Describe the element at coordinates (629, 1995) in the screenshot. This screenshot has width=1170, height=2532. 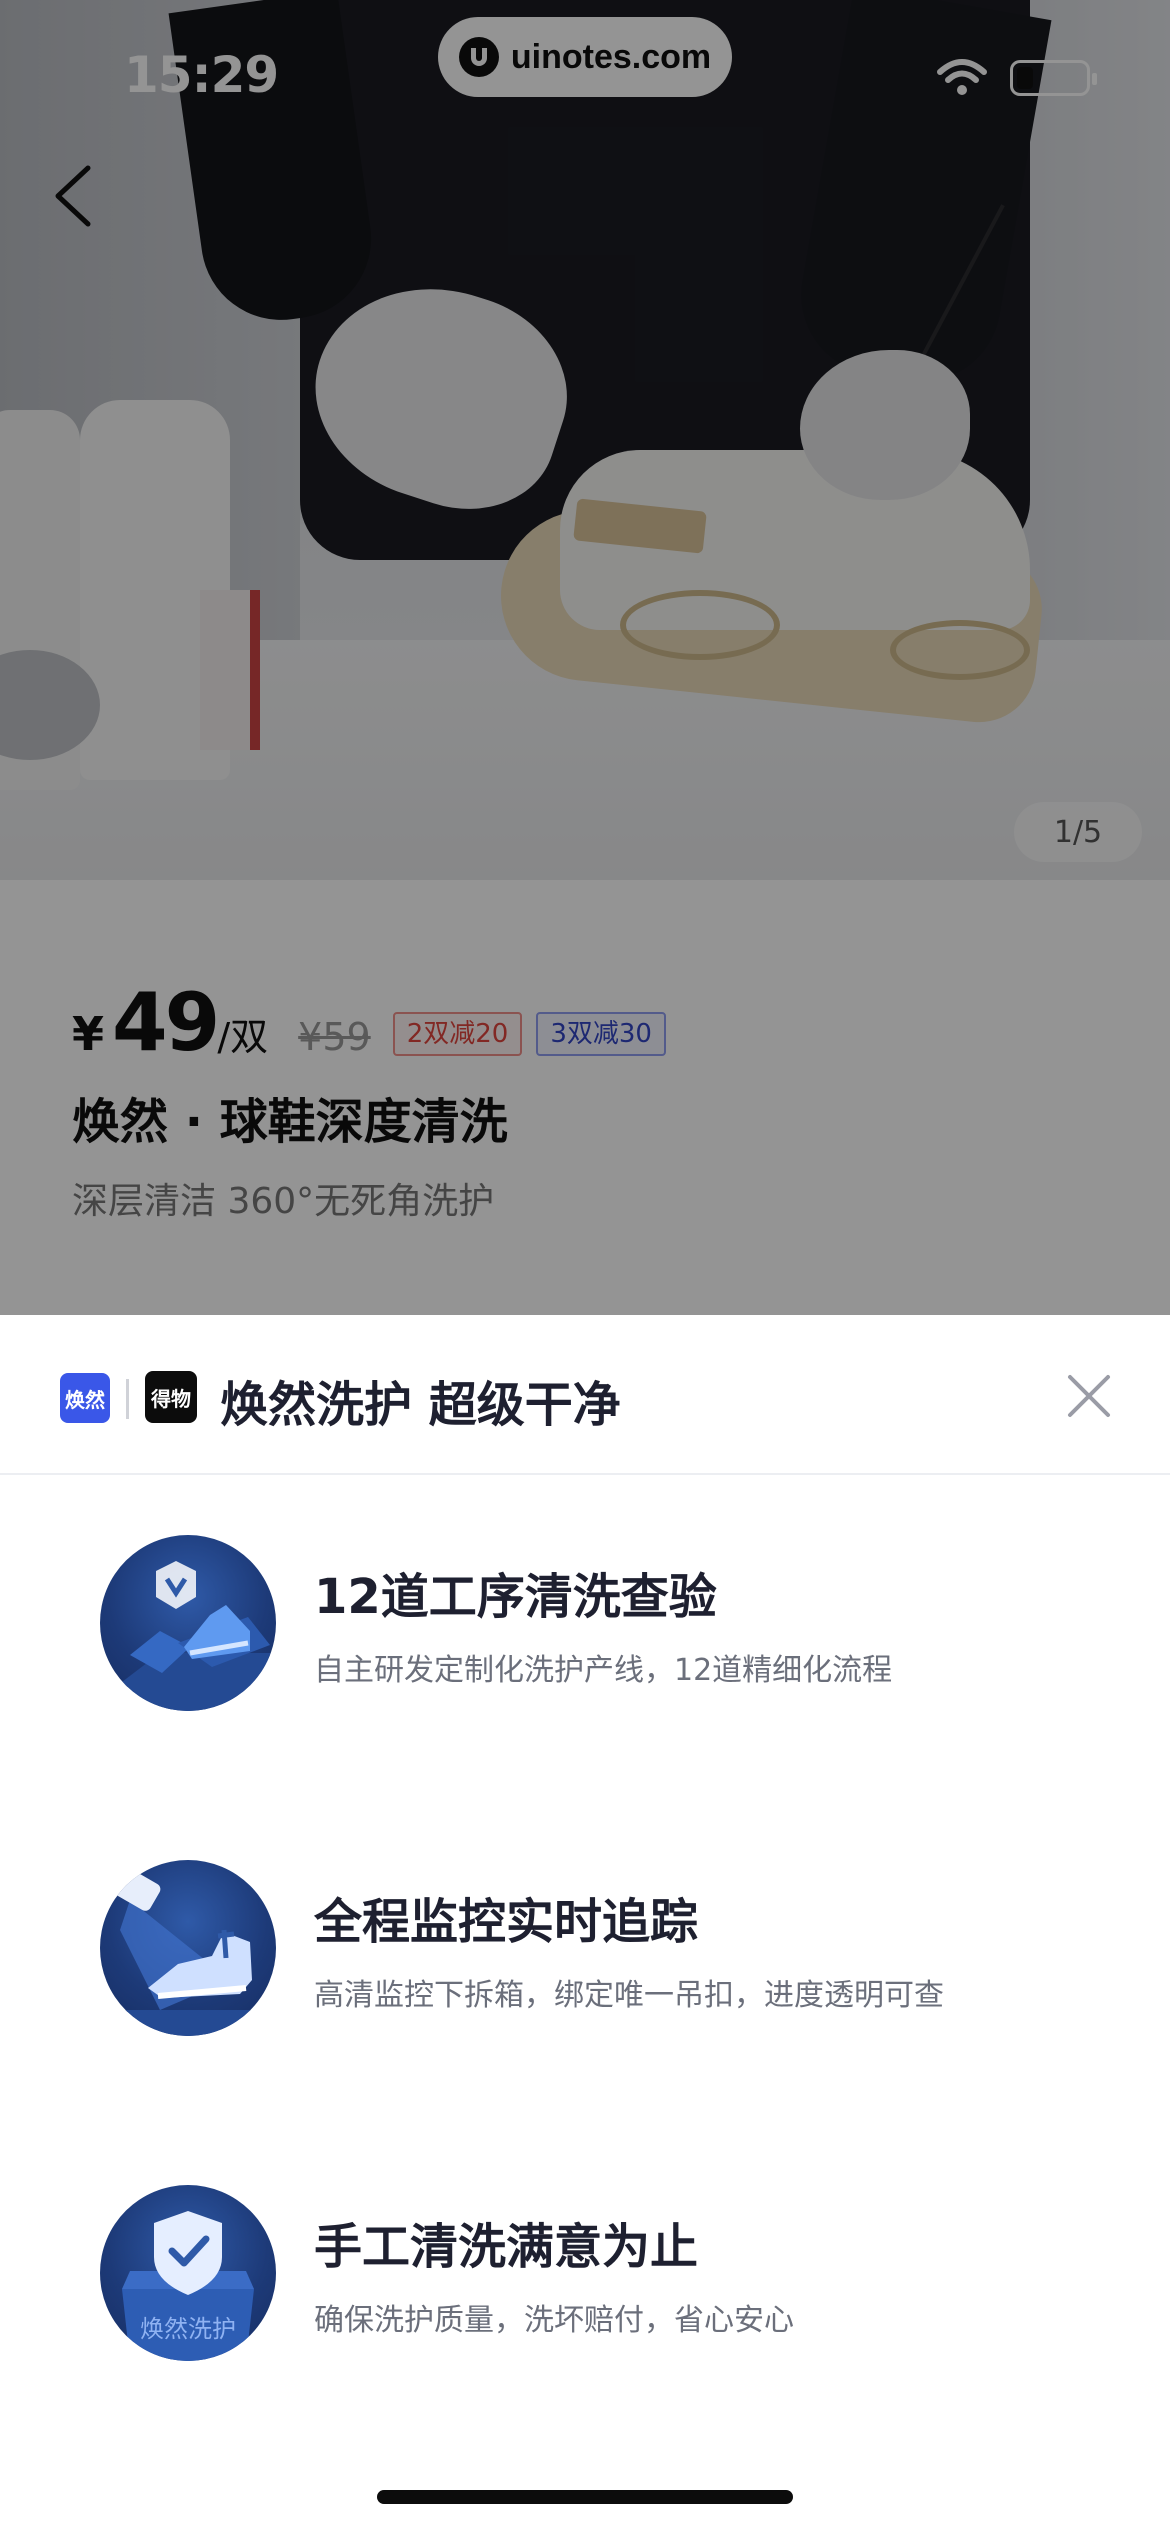
I see `feature-description: 高清监控下拆箱，绑定唯一吊扣，进度透明可查` at that location.